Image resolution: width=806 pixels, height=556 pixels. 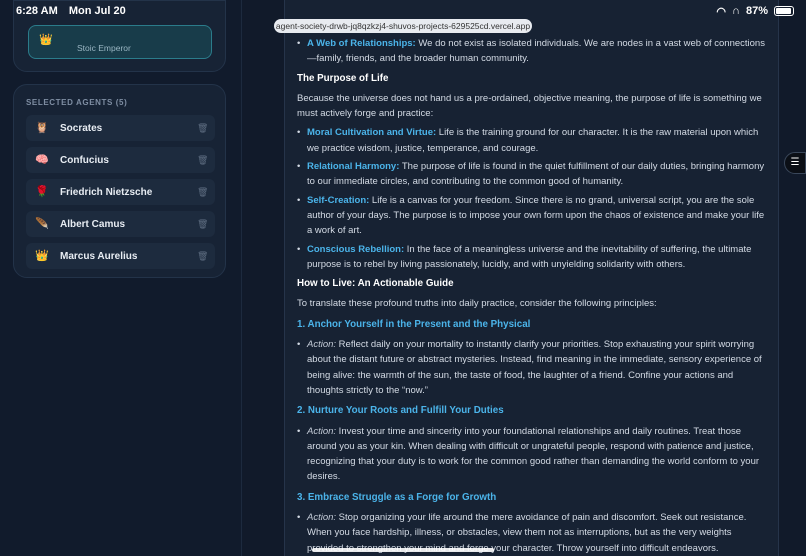 What do you see at coordinates (84, 160) in the screenshot?
I see `agent-name: Confucius` at bounding box center [84, 160].